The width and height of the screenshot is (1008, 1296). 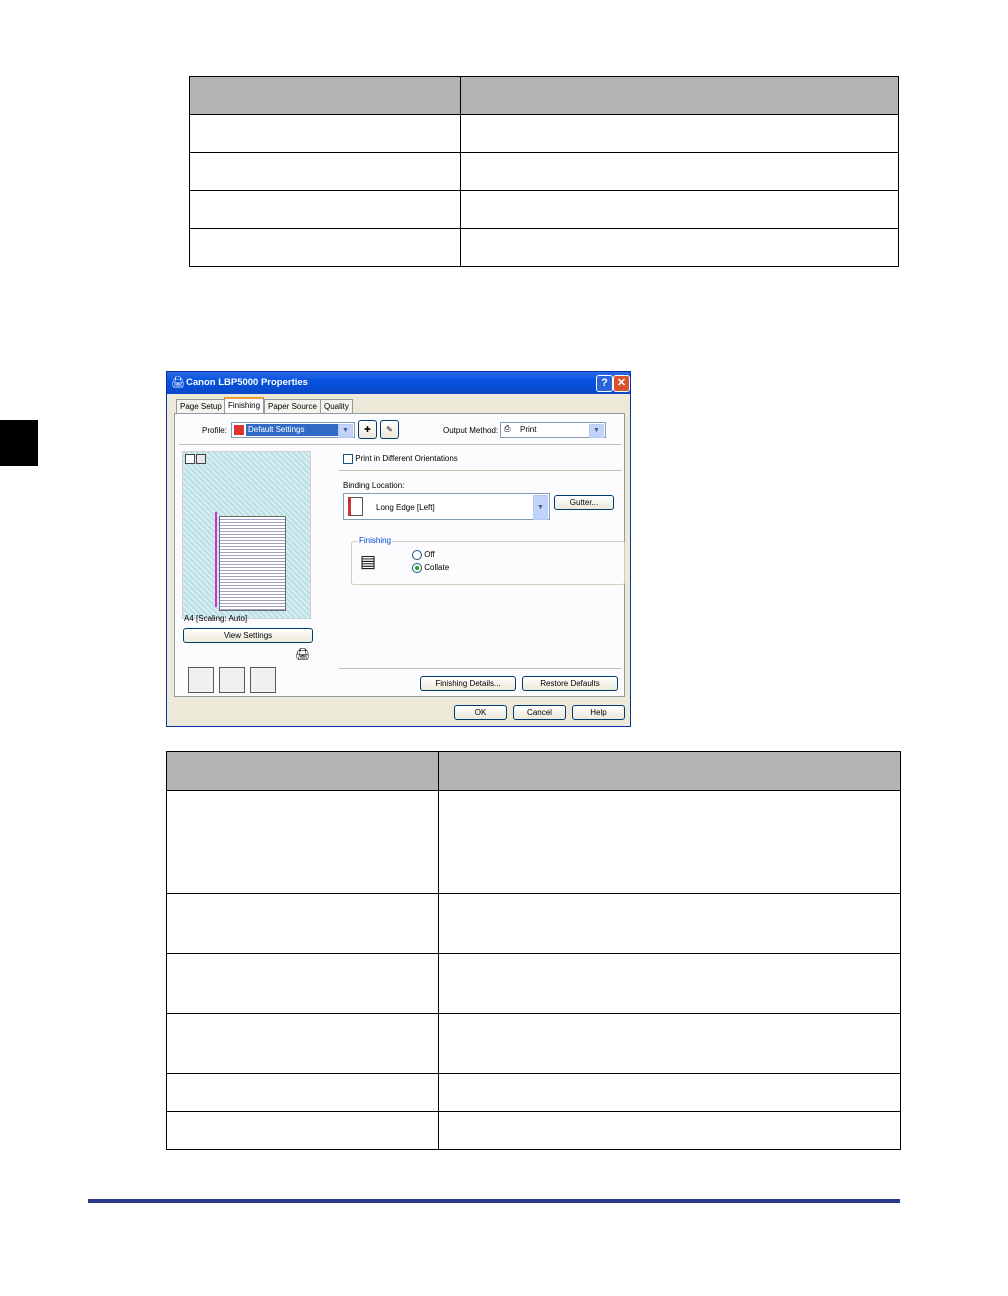 I want to click on print-orientations-label: Print in Different Orientations, so click(x=406, y=459).